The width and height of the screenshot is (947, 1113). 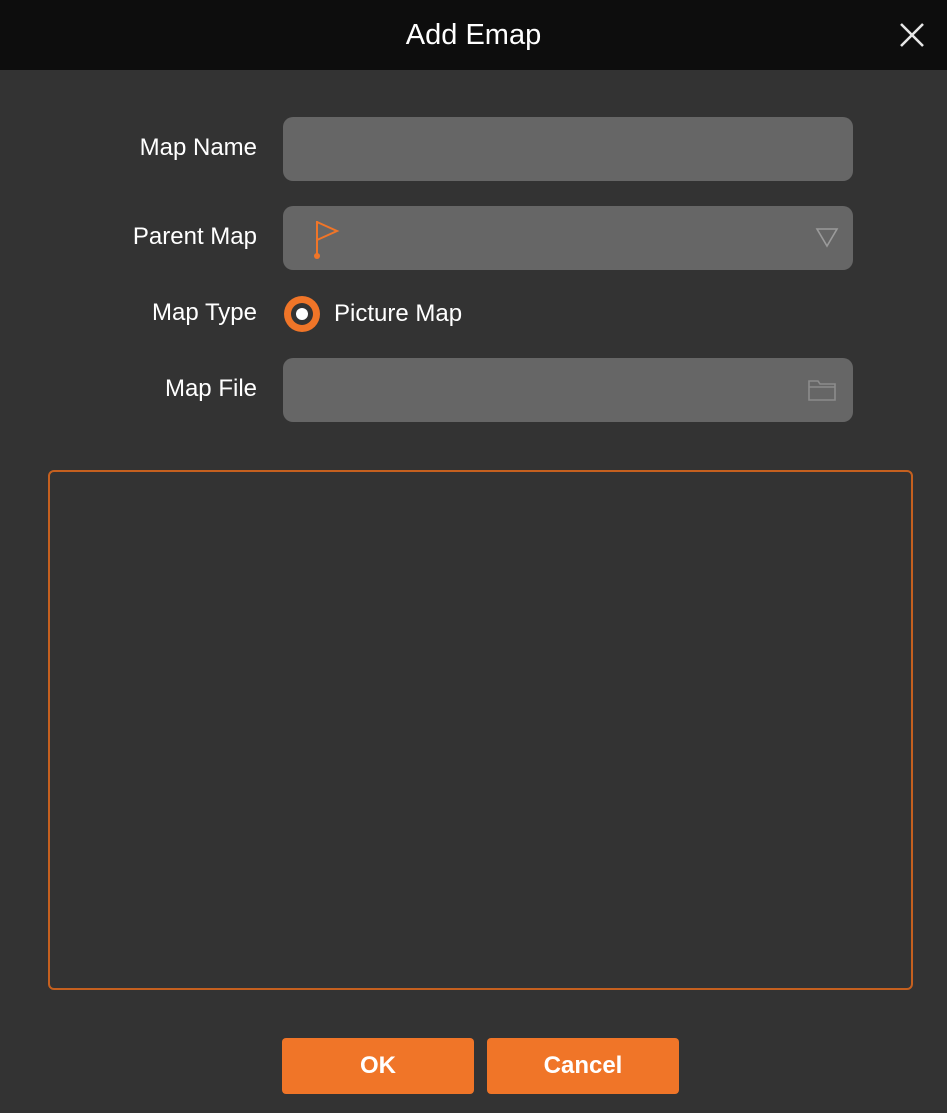 I want to click on dialog-title: Add Emap, so click(x=473, y=35).